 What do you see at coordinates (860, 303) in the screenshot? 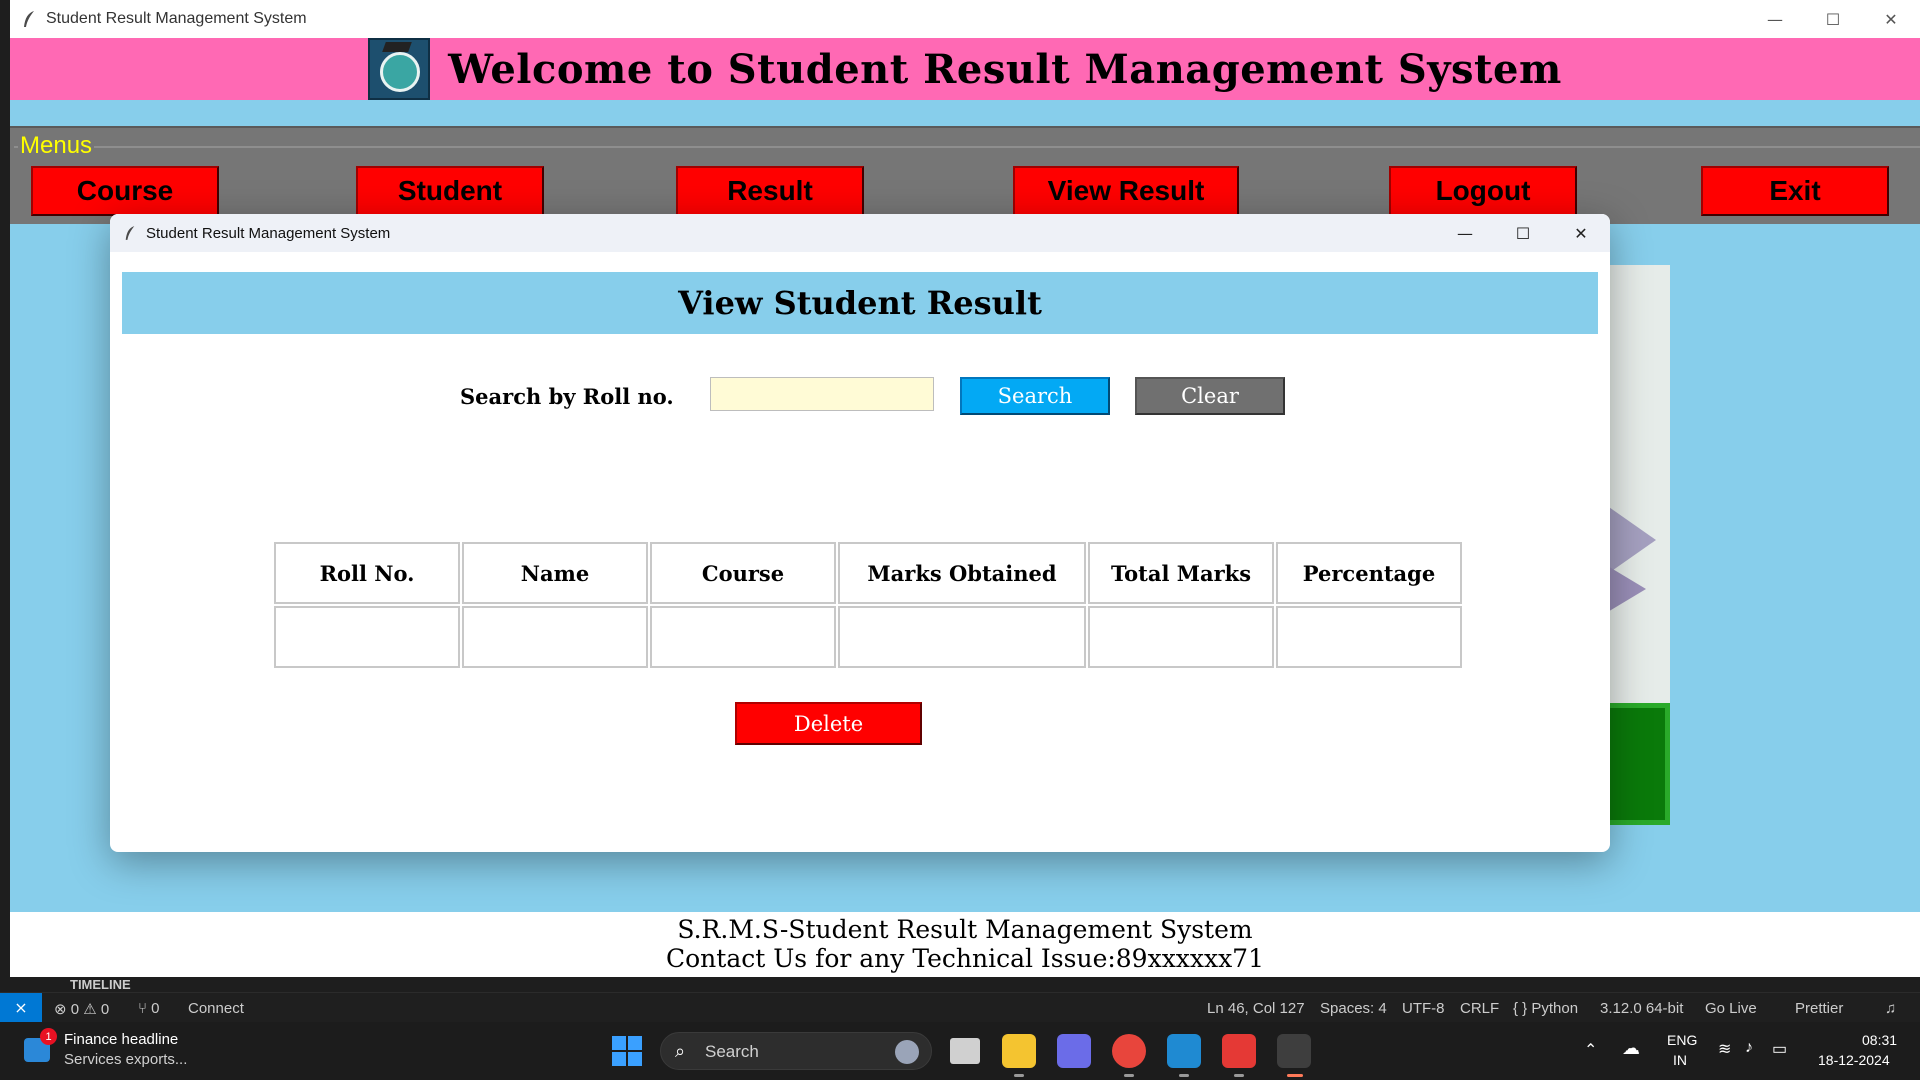
I see `page-title: View Student Result` at bounding box center [860, 303].